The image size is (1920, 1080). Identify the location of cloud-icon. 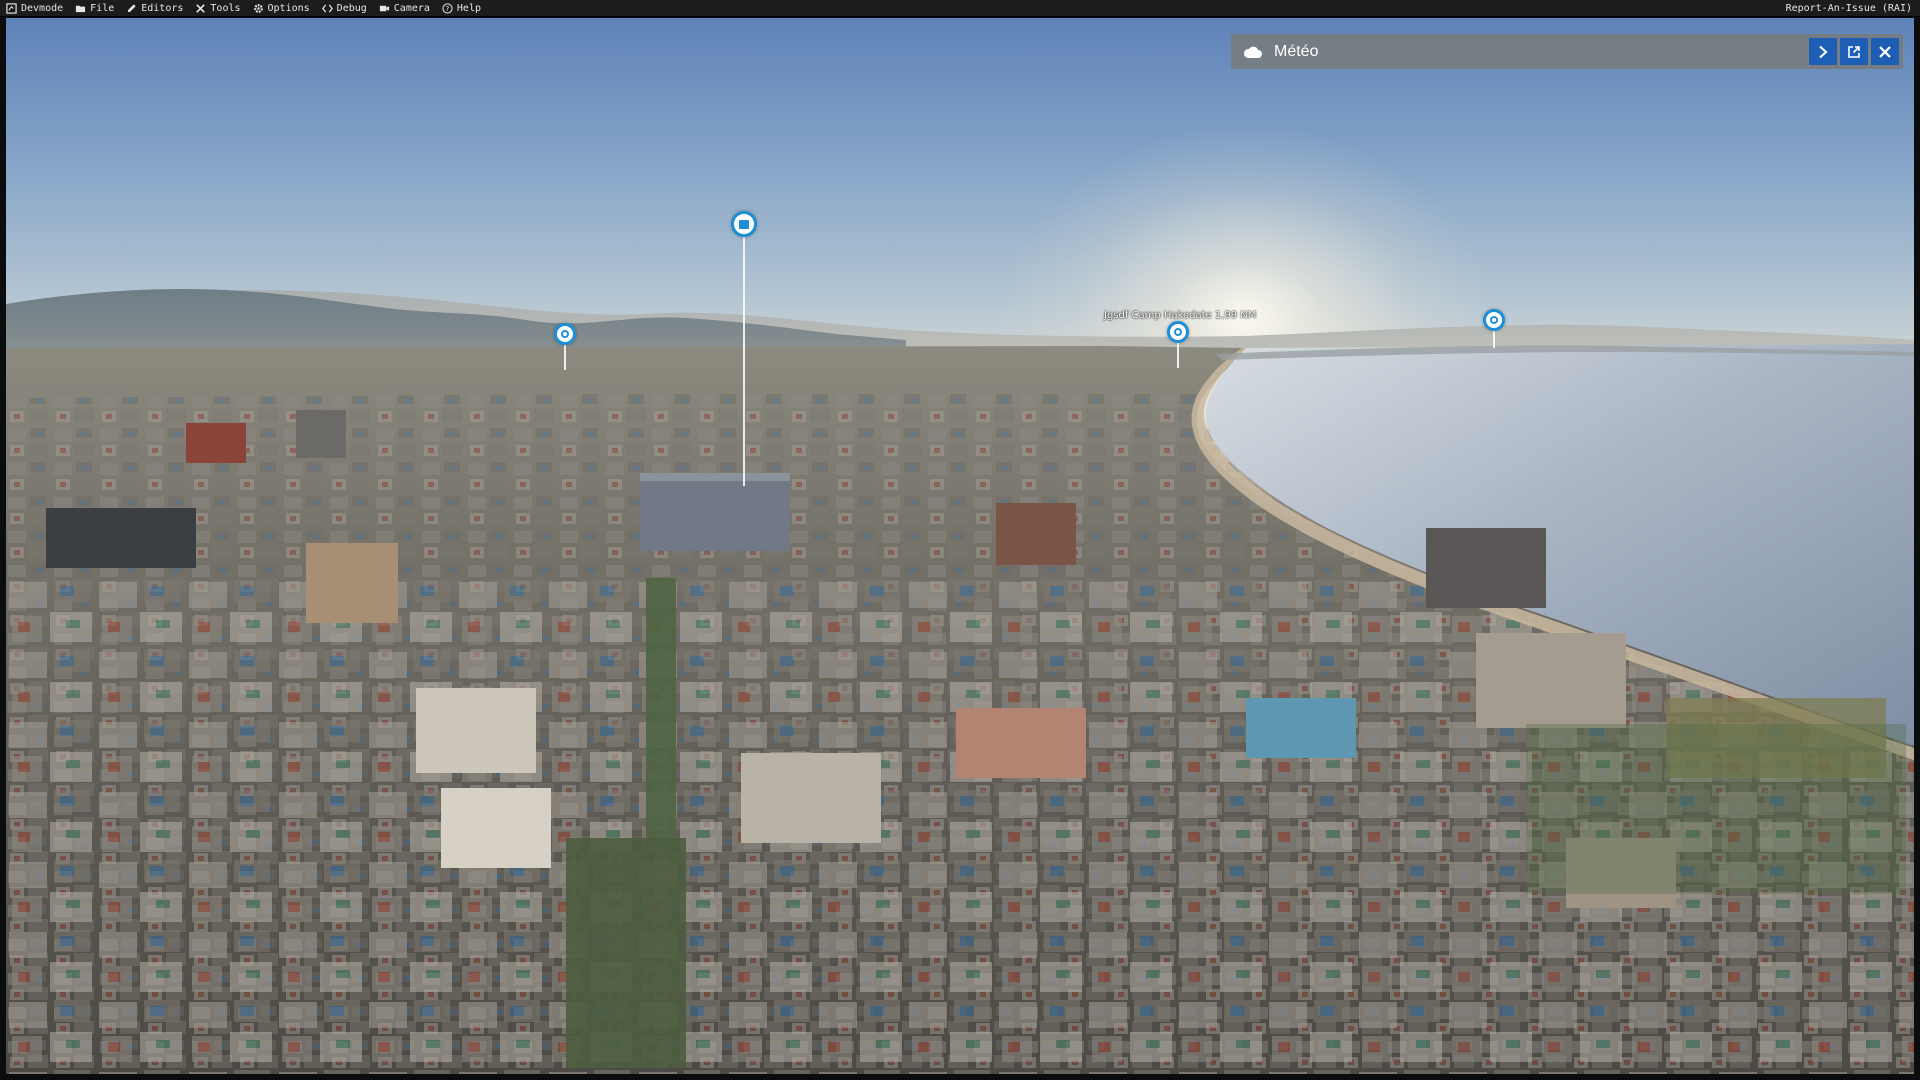
(1253, 52).